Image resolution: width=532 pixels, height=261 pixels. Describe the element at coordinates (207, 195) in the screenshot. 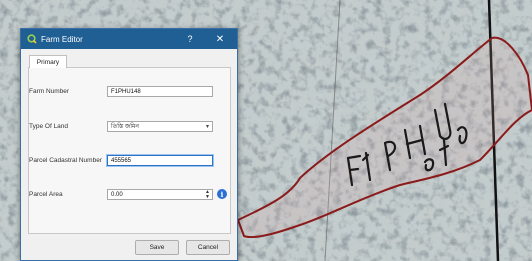

I see `spinner-icon: ▲ ▼` at that location.